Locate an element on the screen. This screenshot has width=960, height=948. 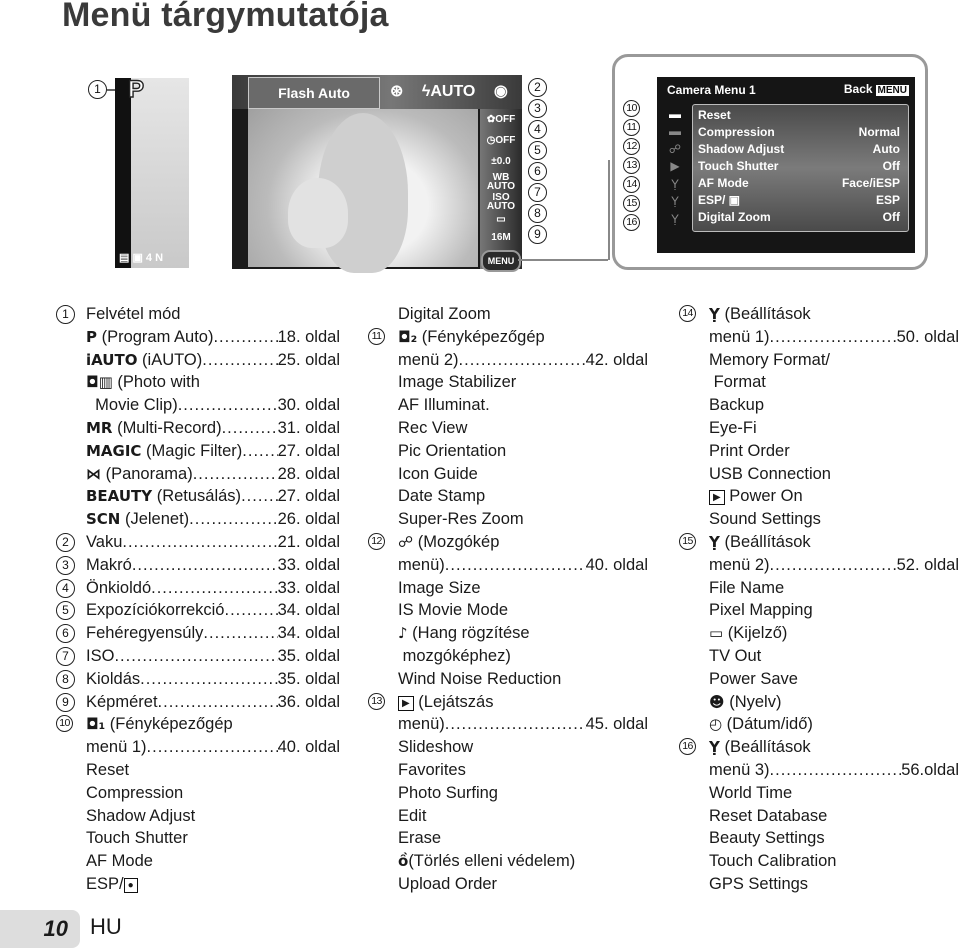
camera-1-icon: ▬ is located at coordinates (675, 114).